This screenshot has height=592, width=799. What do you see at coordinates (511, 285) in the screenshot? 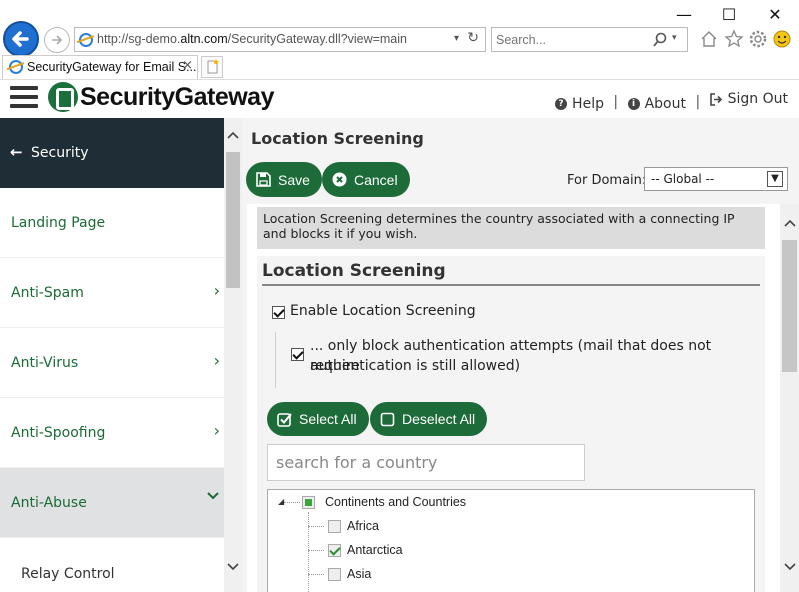
I see `panel-divider` at bounding box center [511, 285].